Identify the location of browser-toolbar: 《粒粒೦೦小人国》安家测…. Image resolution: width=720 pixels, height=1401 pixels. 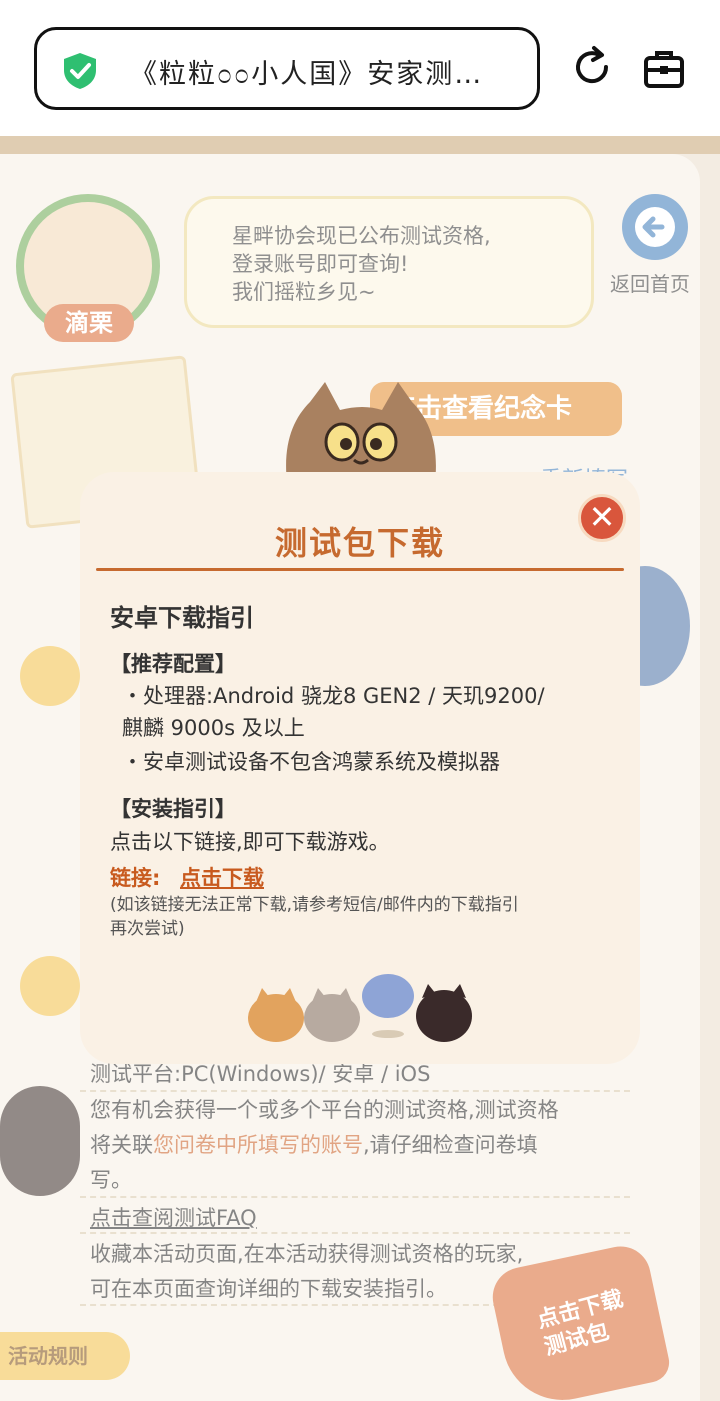
(360, 68).